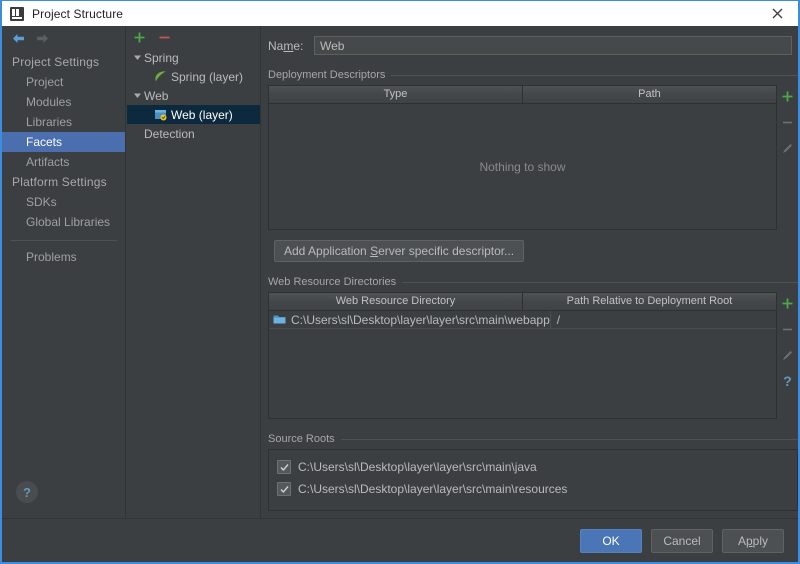 This screenshot has width=800, height=564. I want to click on name-input, so click(553, 45).